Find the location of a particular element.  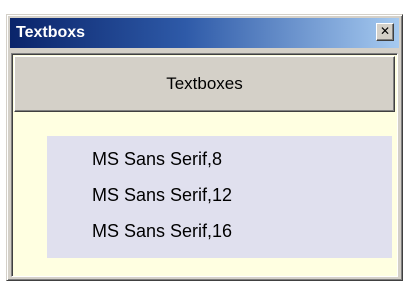

title-bar: Textboxs ✕ is located at coordinates (204, 33).